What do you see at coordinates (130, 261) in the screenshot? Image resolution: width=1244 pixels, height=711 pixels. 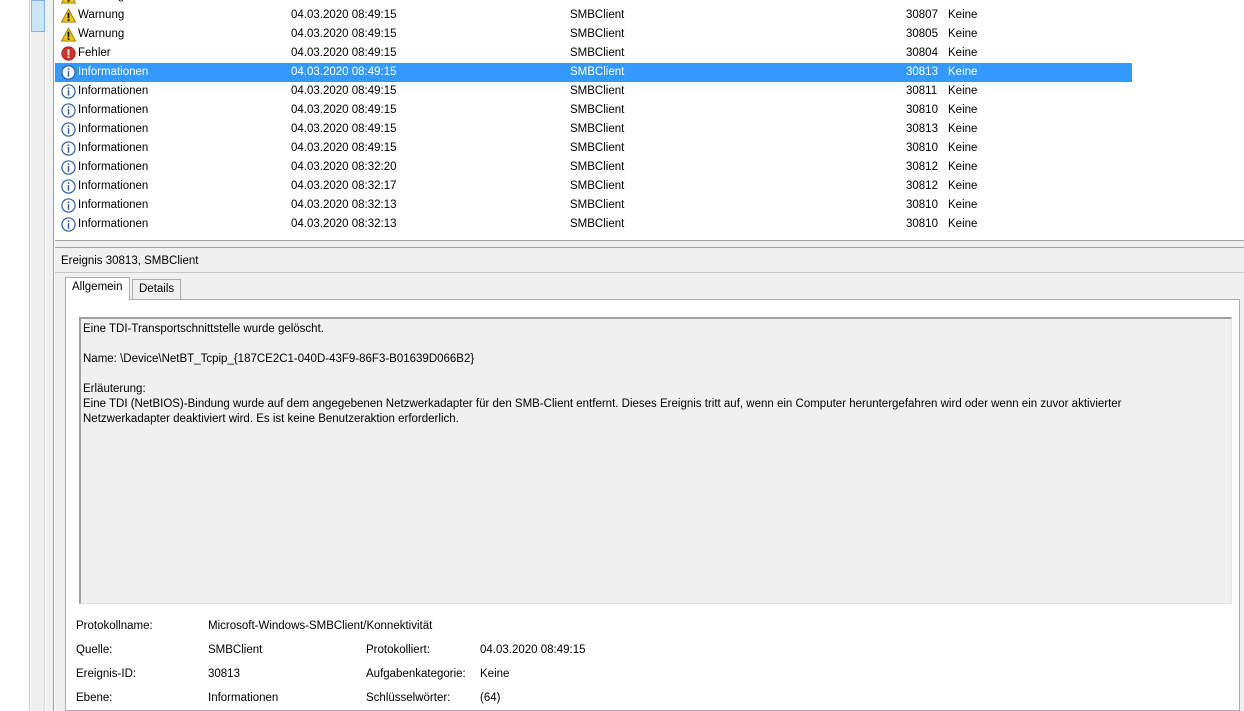 I see `details-title: Ereignis 30813, SMBClient` at bounding box center [130, 261].